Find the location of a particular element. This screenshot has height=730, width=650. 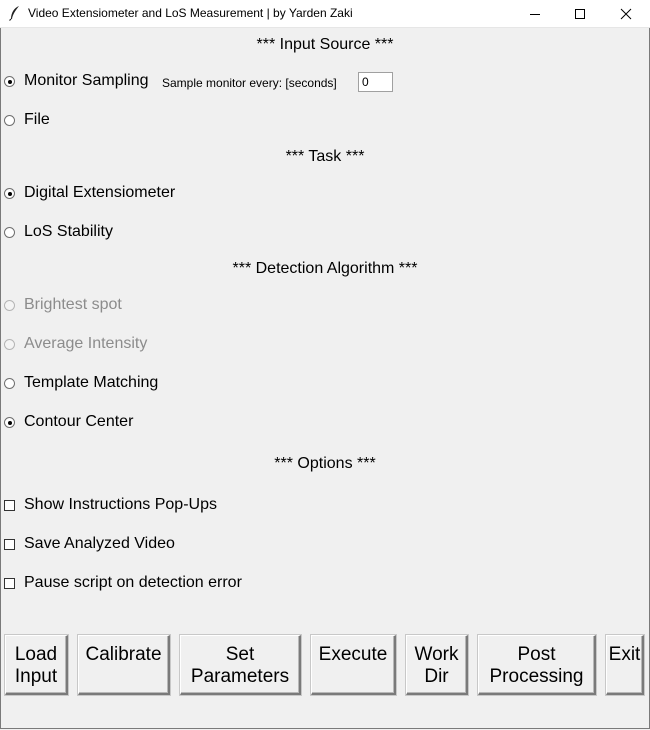

radio-average-intensity: Average Intensity is located at coordinates (80, 345).